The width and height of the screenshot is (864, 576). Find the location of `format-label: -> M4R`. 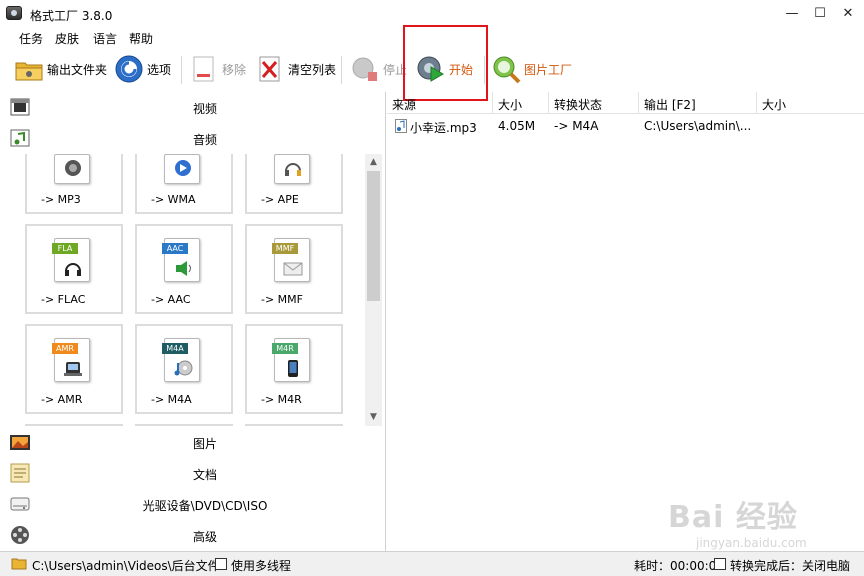

format-label: -> M4R is located at coordinates (281, 399).